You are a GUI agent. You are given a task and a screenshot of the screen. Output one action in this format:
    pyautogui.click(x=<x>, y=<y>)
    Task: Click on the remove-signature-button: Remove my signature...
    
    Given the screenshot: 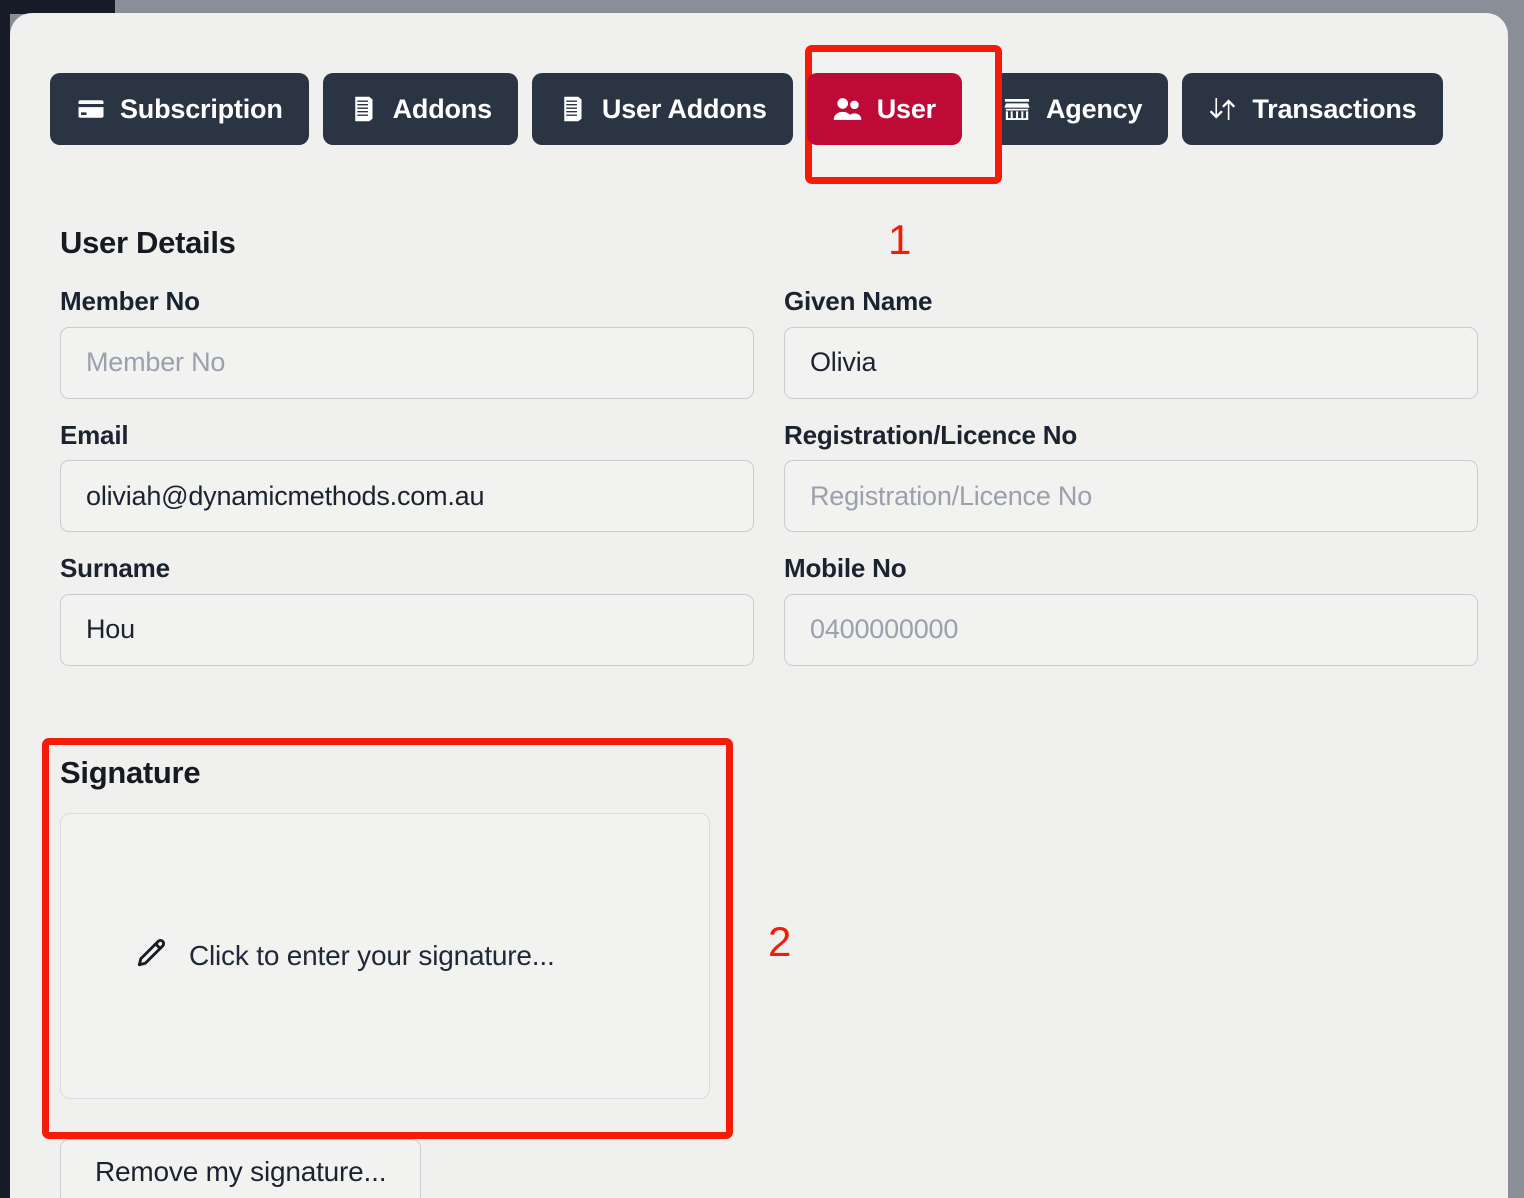 What is the action you would take?
    pyautogui.click(x=241, y=1168)
    